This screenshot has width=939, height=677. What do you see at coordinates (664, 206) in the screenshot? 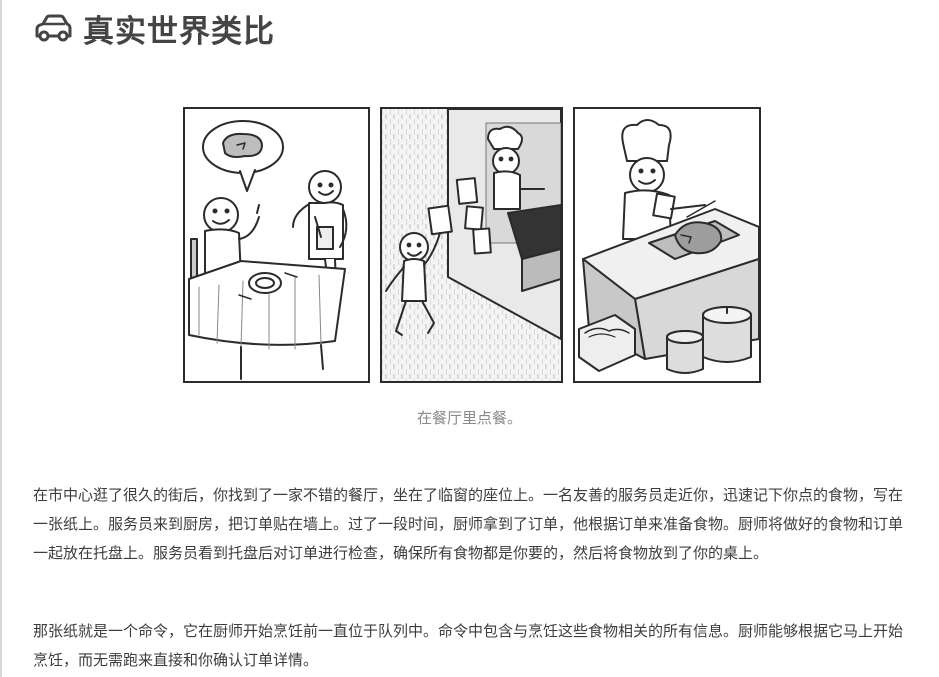
I see `order-slip` at bounding box center [664, 206].